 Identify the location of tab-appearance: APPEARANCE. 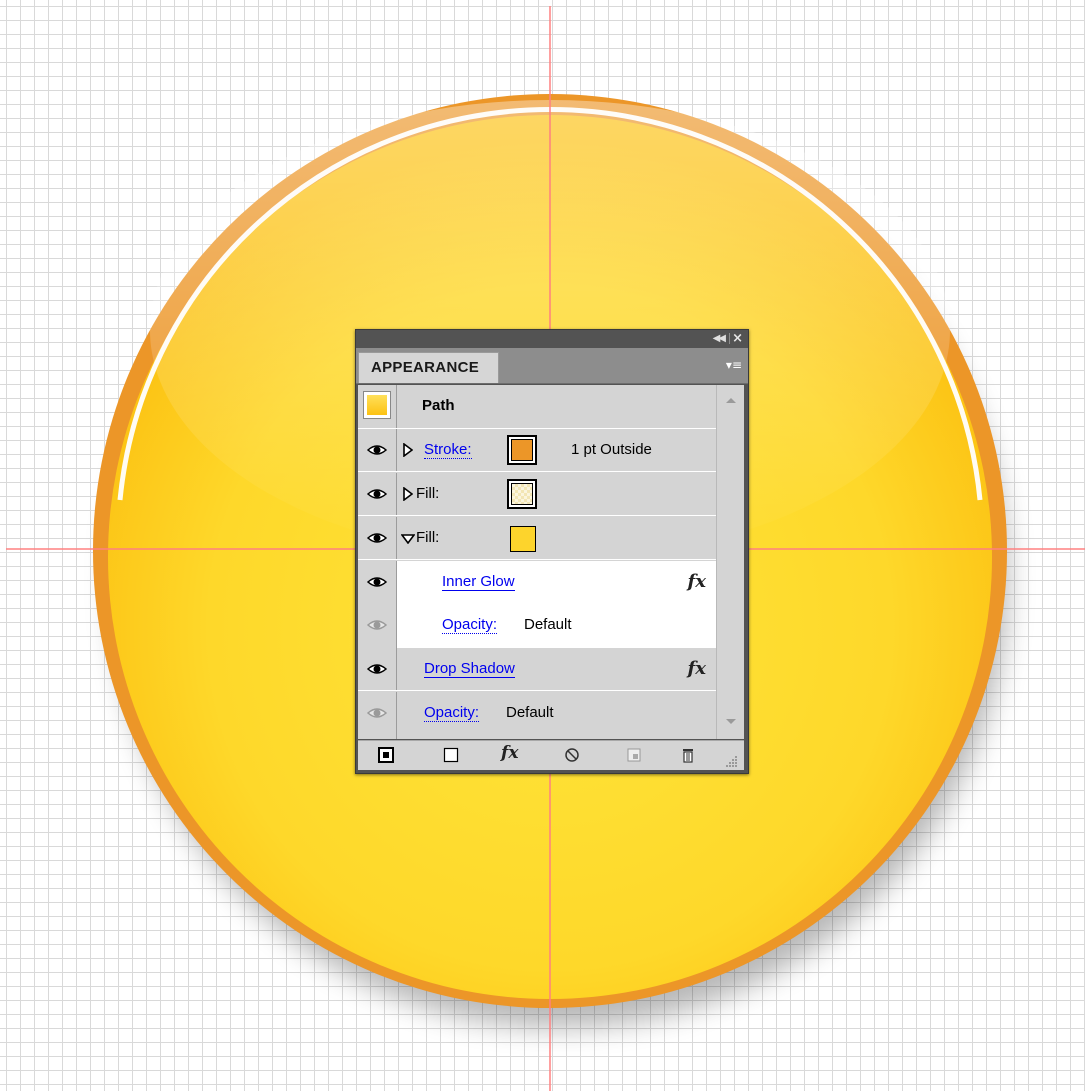
(428, 367).